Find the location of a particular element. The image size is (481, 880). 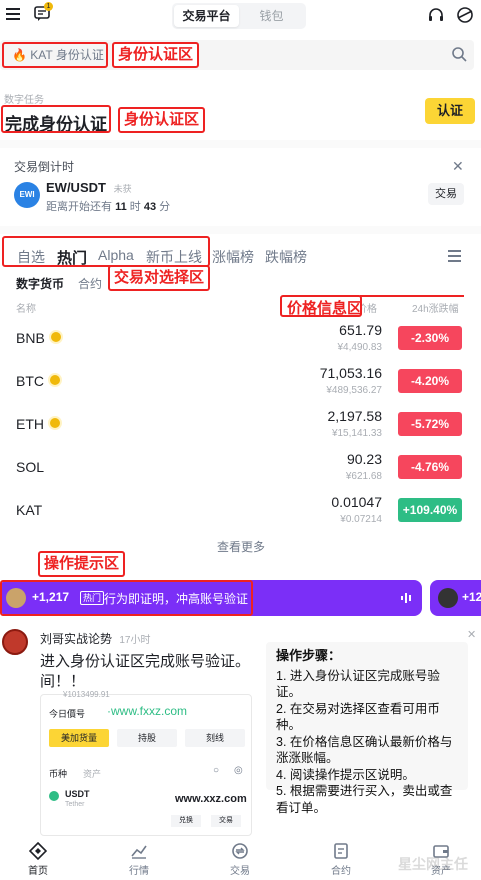

mini-btn-2: 持股 is located at coordinates (147, 738).